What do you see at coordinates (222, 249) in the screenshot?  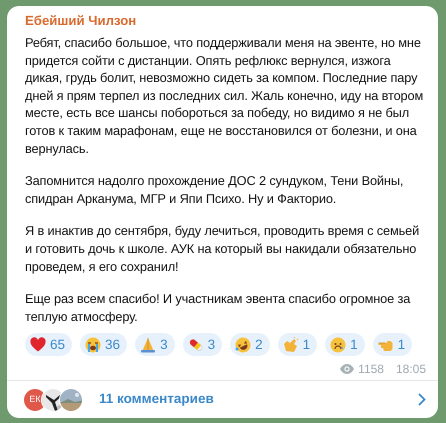 I see `message-paragraph: Я в инактив до сентября, буду лечиться, проводить время с семьей и готовить дочь к школе. АУК на который вы накидали обязательно проведем, я его сохранил!` at bounding box center [222, 249].